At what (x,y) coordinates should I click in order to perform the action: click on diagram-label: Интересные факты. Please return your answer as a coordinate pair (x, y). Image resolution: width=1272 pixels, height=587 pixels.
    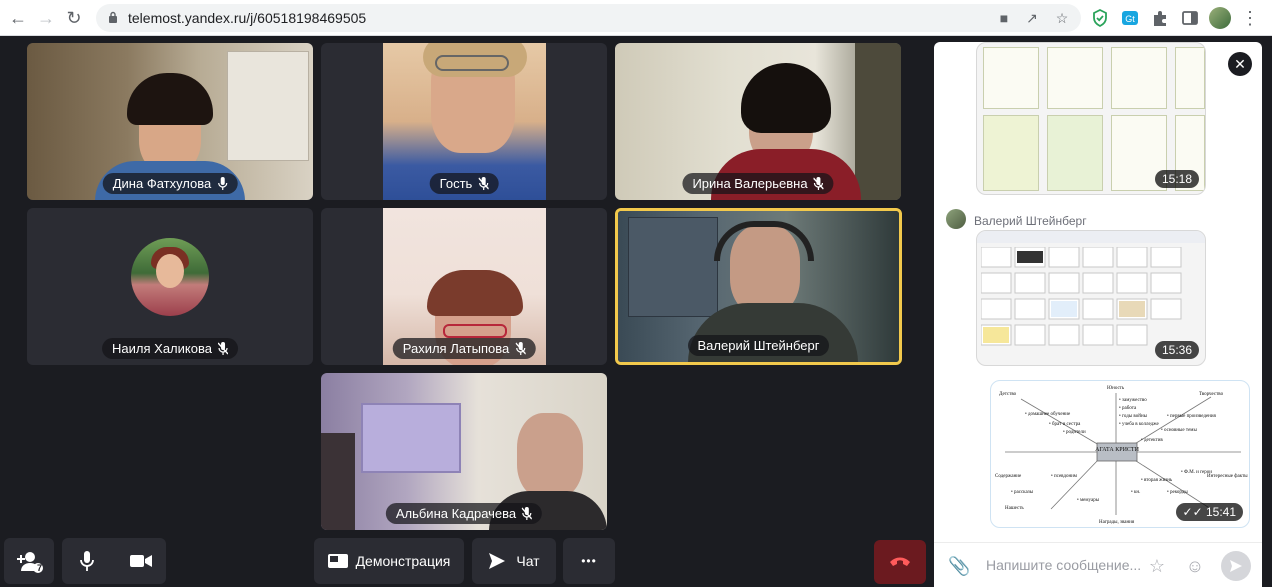
    Looking at the image, I should click on (1227, 476).